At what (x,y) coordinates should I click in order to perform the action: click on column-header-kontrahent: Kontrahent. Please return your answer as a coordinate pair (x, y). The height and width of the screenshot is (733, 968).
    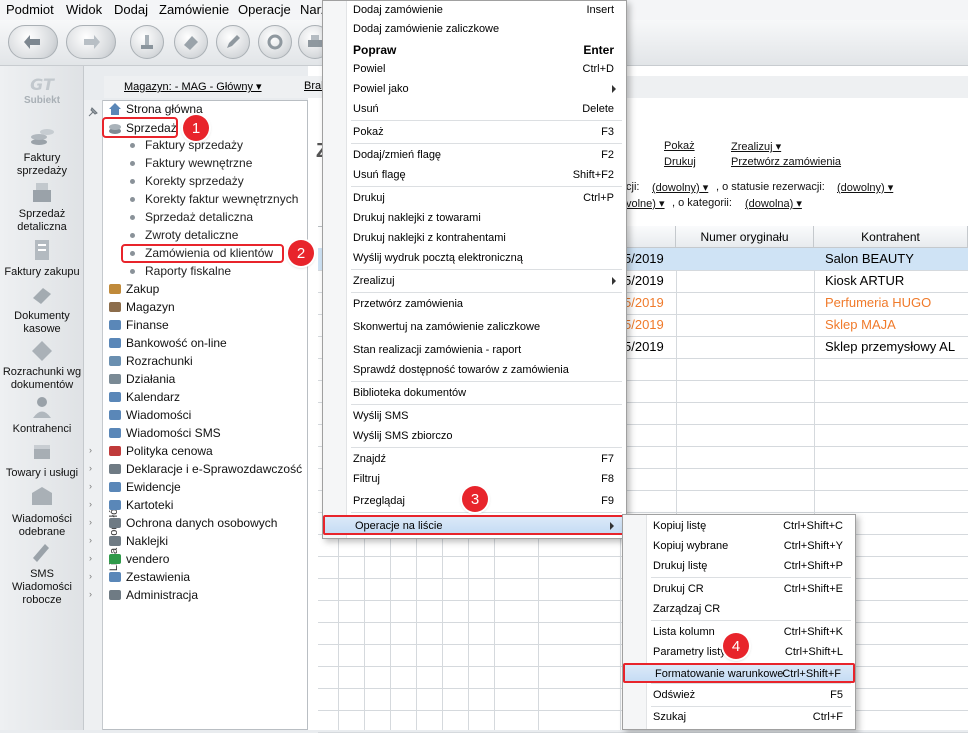
    Looking at the image, I should click on (891, 237).